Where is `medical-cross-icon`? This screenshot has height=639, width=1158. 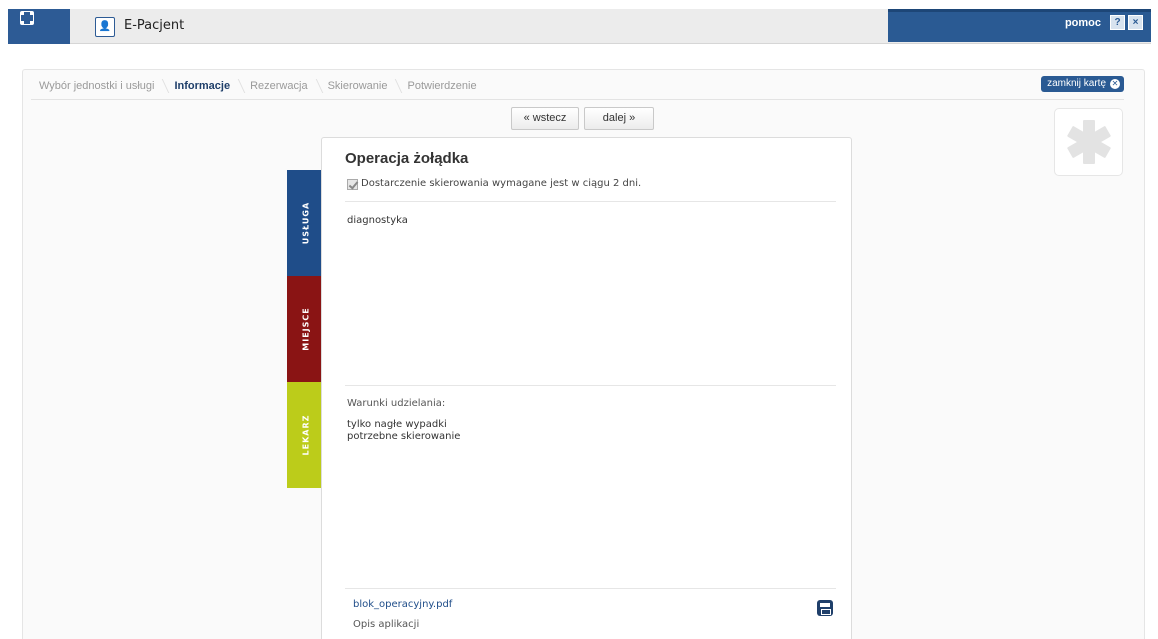
medical-cross-icon is located at coordinates (27, 18).